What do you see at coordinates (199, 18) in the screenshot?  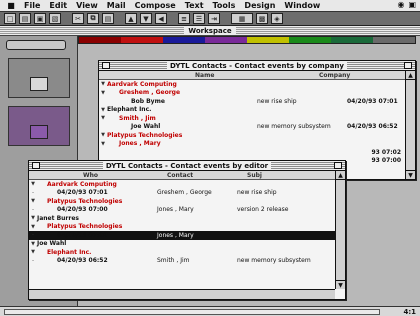 I see `list-icon: ☰` at bounding box center [199, 18].